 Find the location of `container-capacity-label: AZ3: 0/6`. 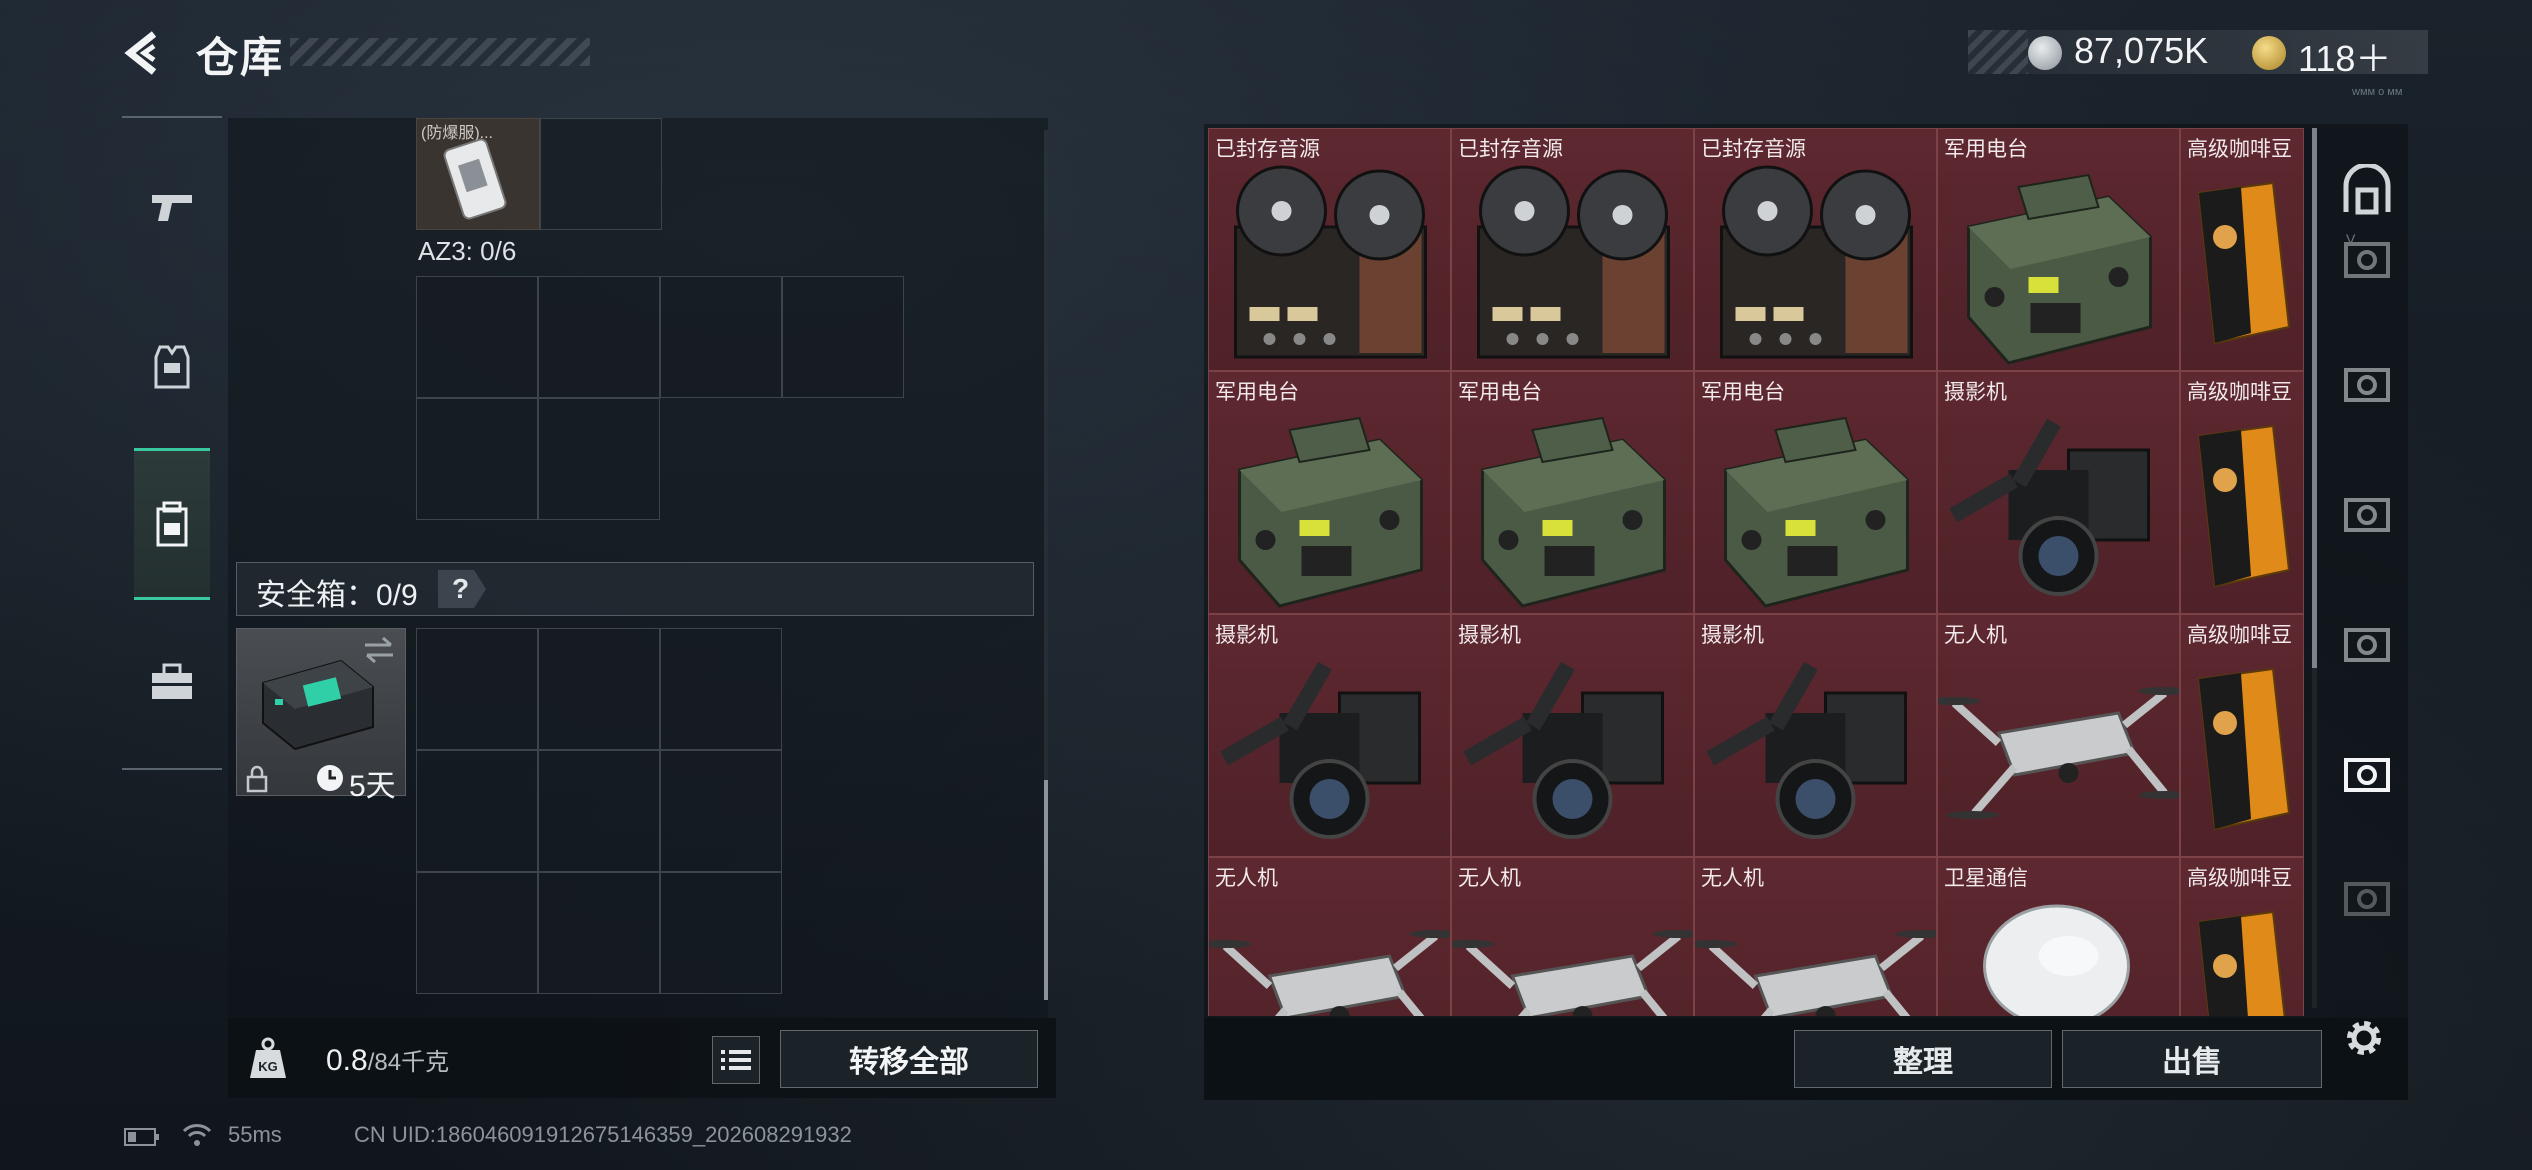

container-capacity-label: AZ3: 0/6 is located at coordinates (467, 251).